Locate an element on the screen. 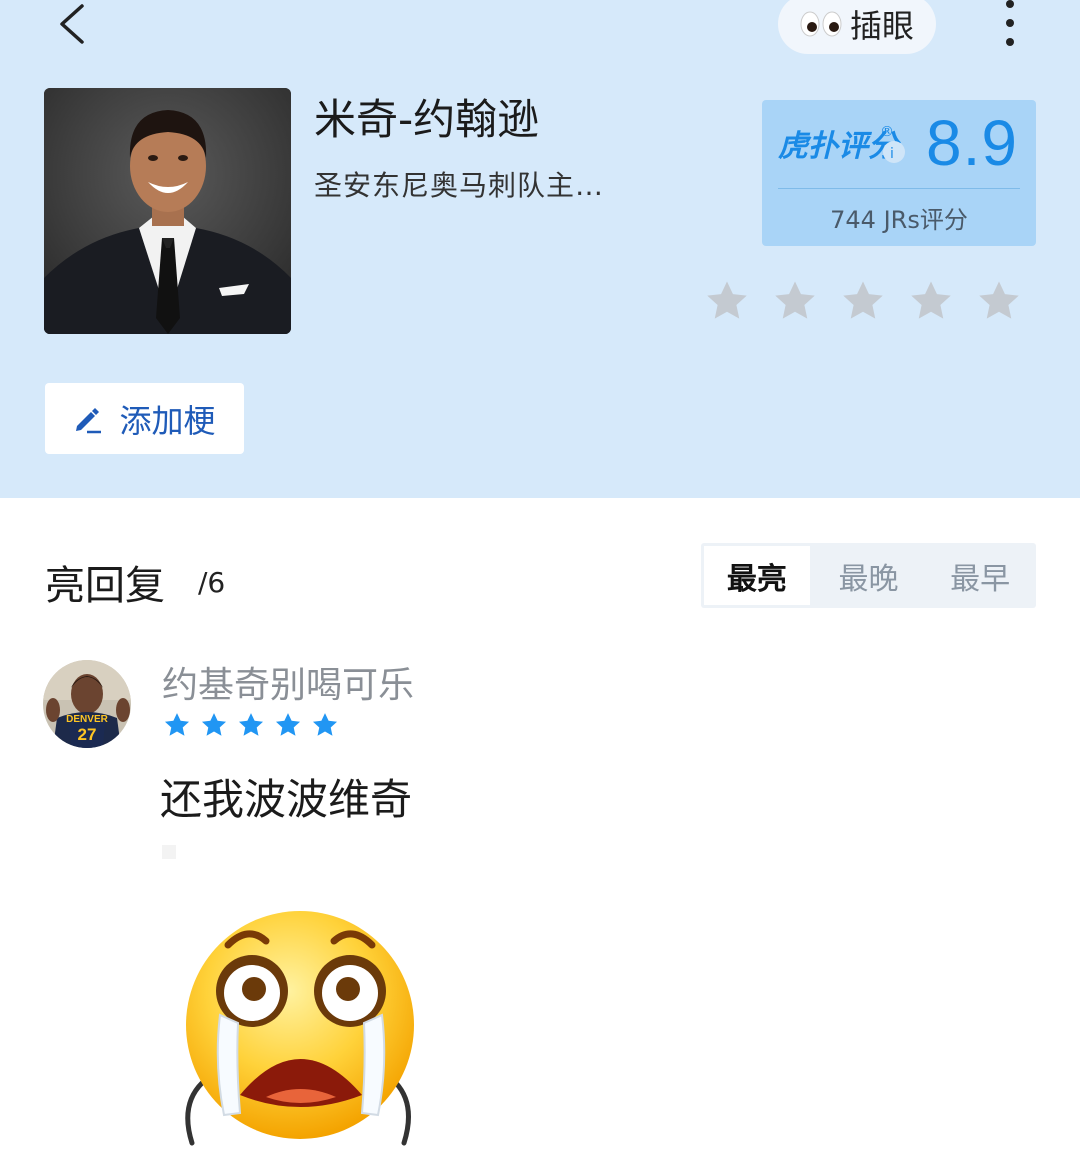  more-options-button is located at coordinates (1010, 25).